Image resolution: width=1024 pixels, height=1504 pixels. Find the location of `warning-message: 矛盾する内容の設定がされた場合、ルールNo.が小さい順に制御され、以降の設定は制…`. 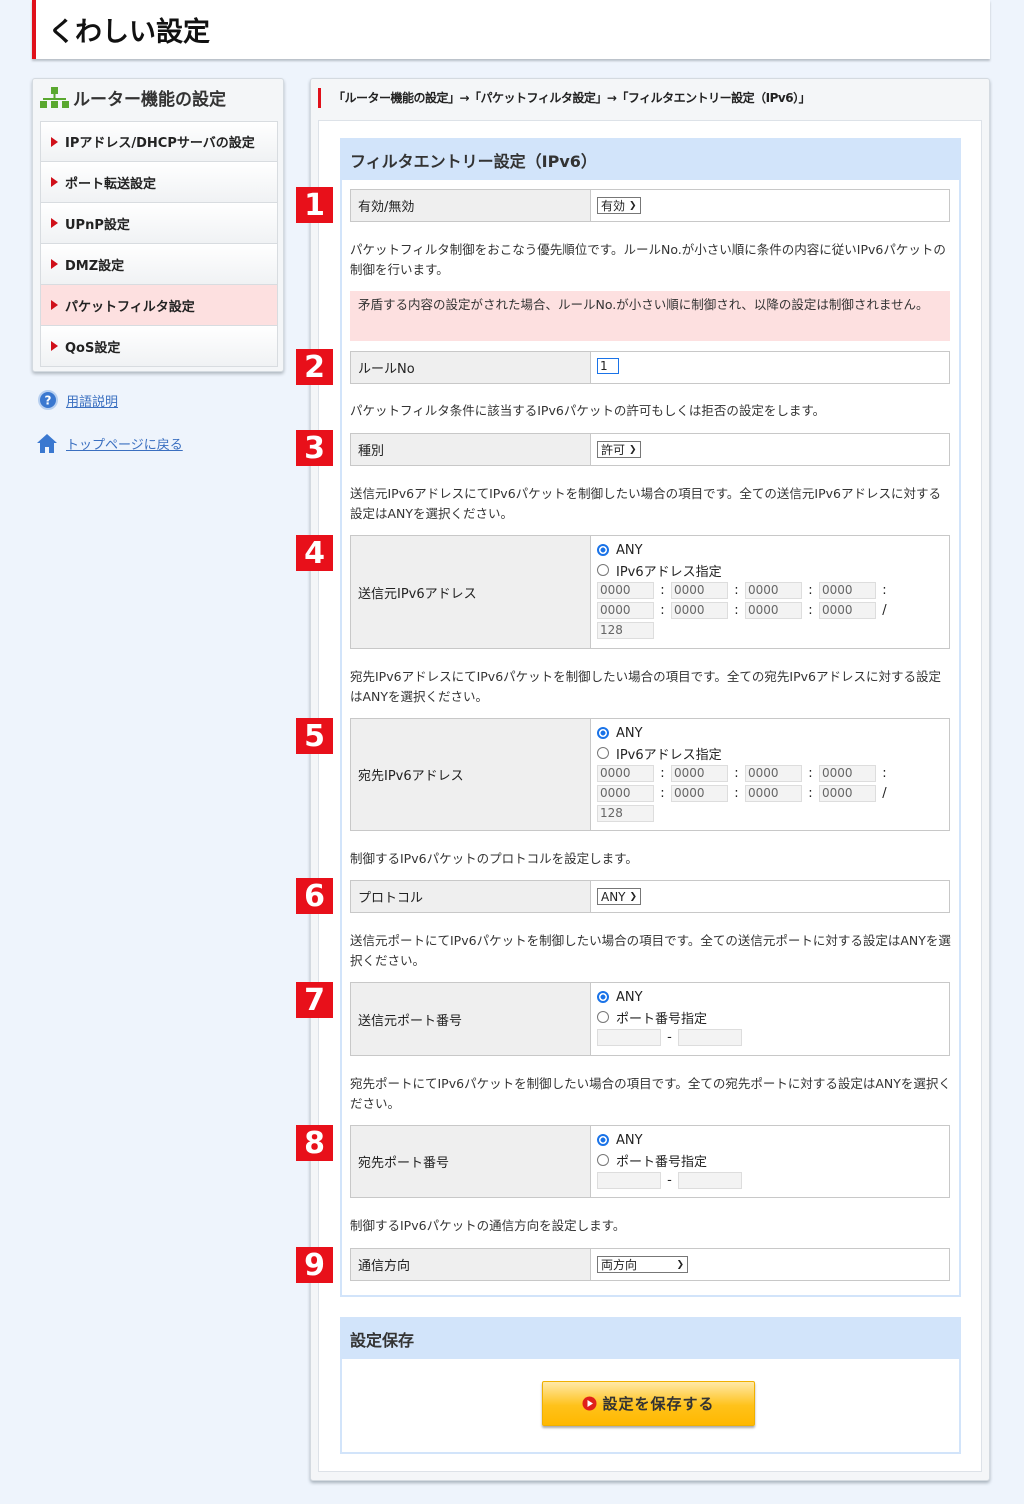

warning-message: 矛盾する内容の設定がされた場合、ルールNo.が小さい順に制御され、以降の設定は制… is located at coordinates (650, 316).